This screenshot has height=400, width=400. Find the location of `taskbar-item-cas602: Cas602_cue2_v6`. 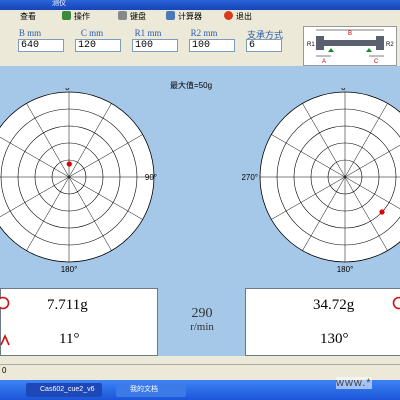

taskbar-item-cas602: Cas602_cue2_v6 is located at coordinates (64, 390).